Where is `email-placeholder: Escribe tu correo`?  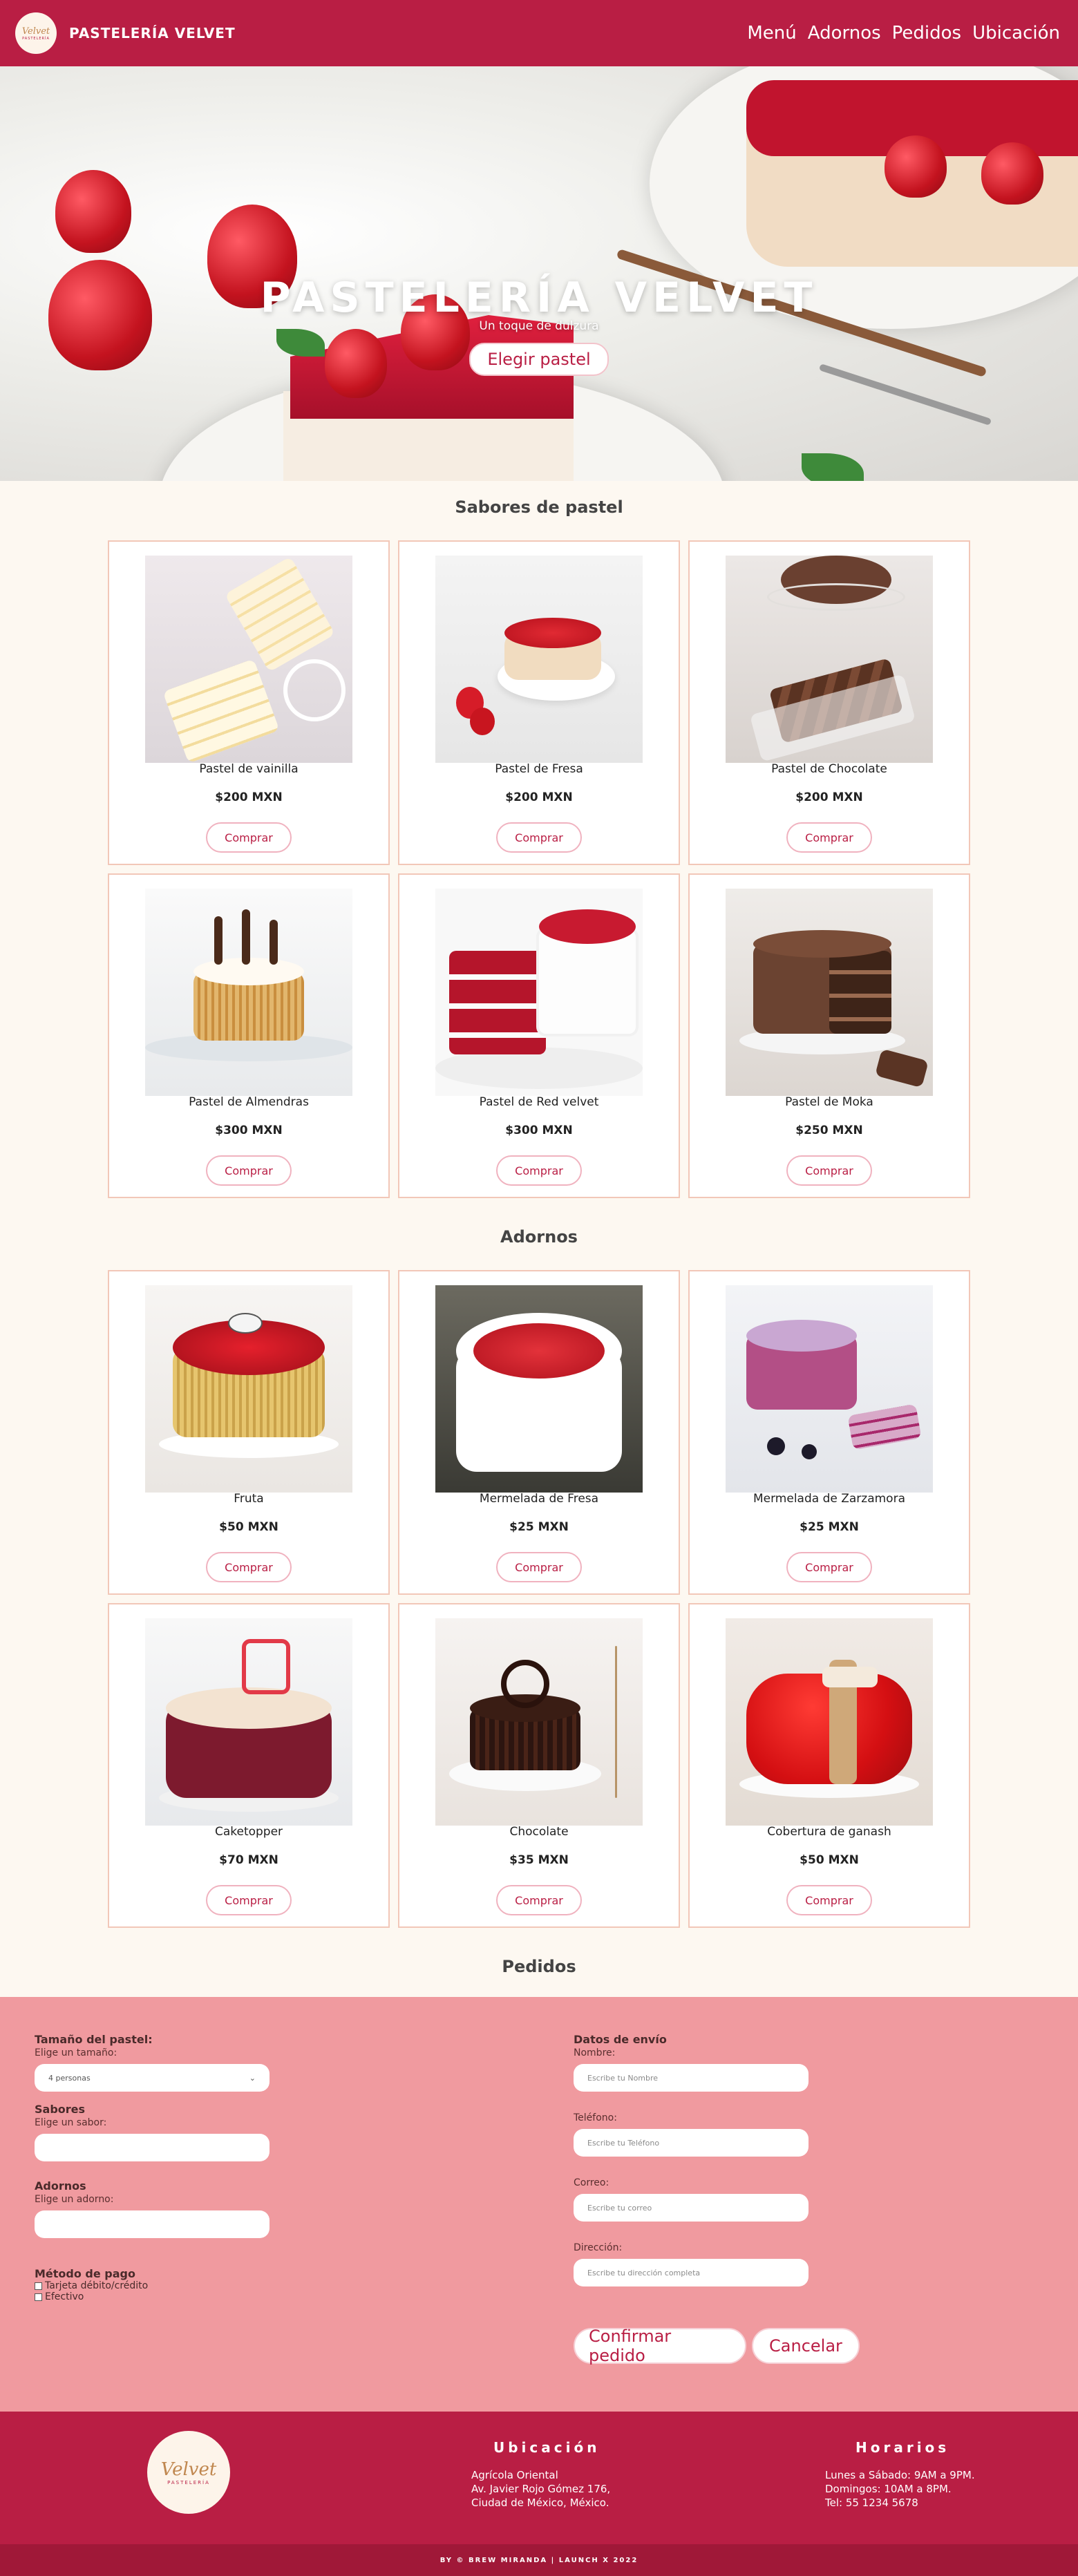 email-placeholder: Escribe tu correo is located at coordinates (619, 2208).